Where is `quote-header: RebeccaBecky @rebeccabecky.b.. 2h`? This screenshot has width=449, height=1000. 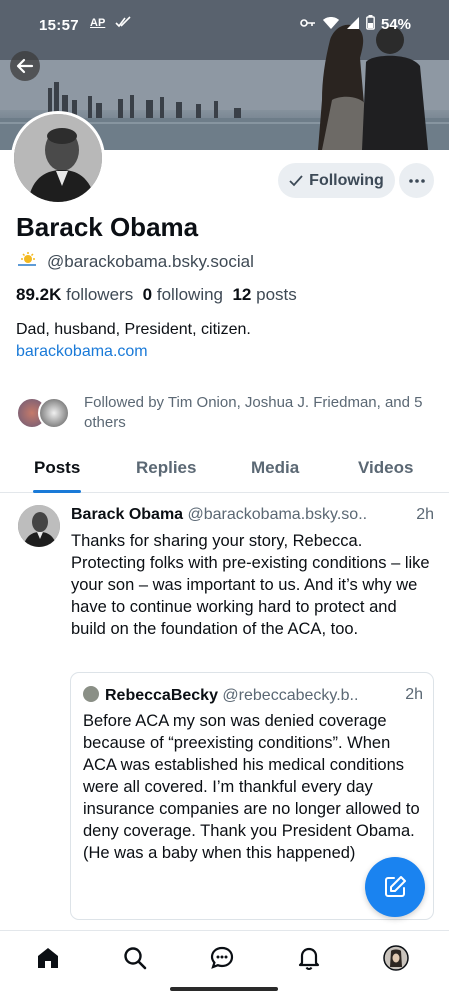
quote-header: RebeccaBecky @rebeccabecky.b.. 2h is located at coordinates (253, 695).